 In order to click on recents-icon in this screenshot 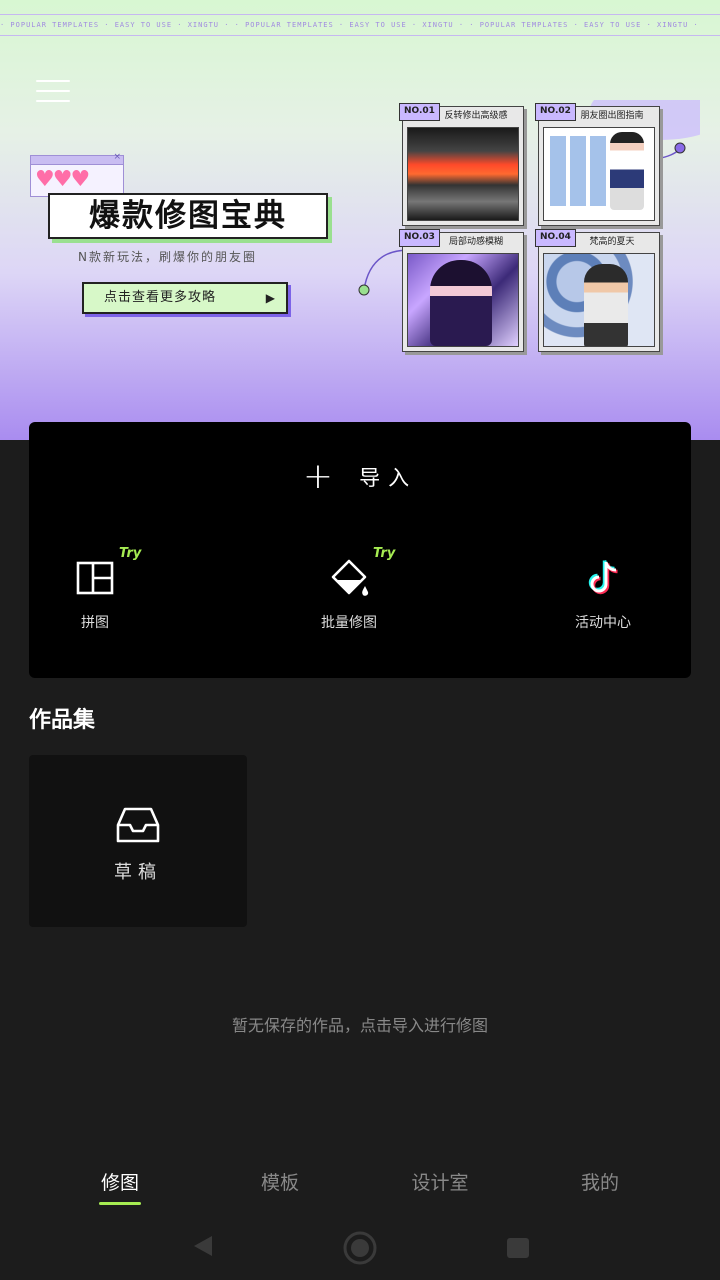, I will do `click(518, 1248)`.